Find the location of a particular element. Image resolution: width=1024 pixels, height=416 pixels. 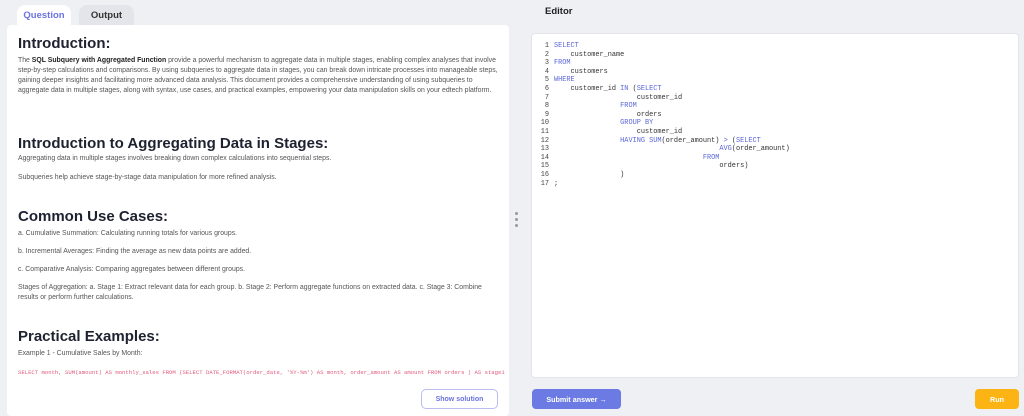

line-number: 8 is located at coordinates (546, 106).